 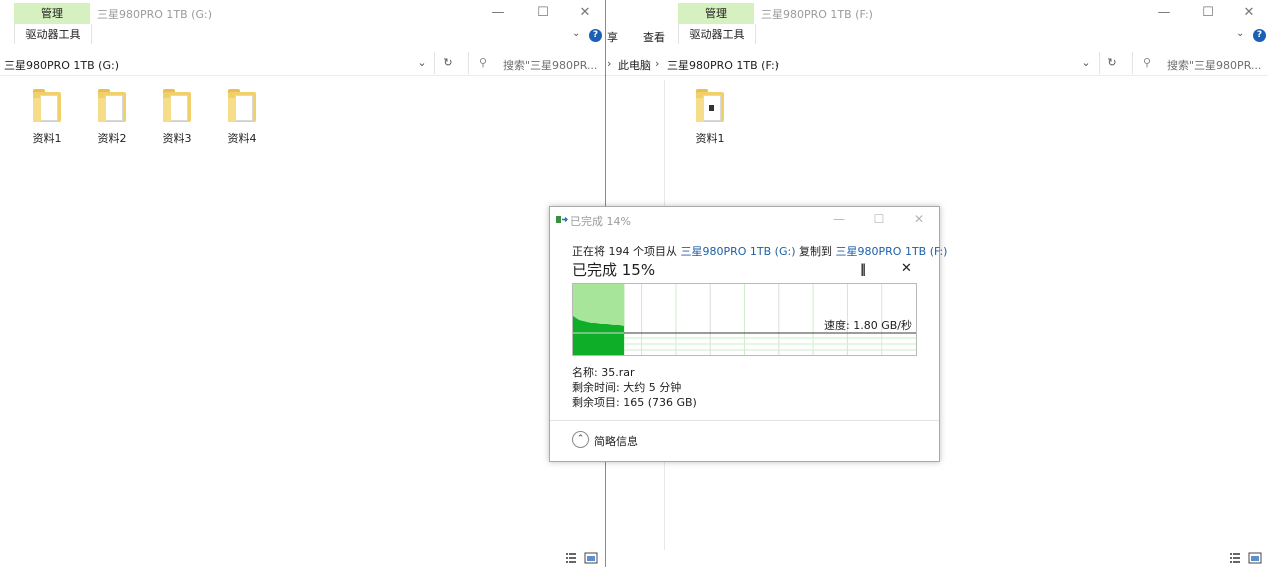 I want to click on copy-description-mid: 复制到, so click(x=815, y=251).